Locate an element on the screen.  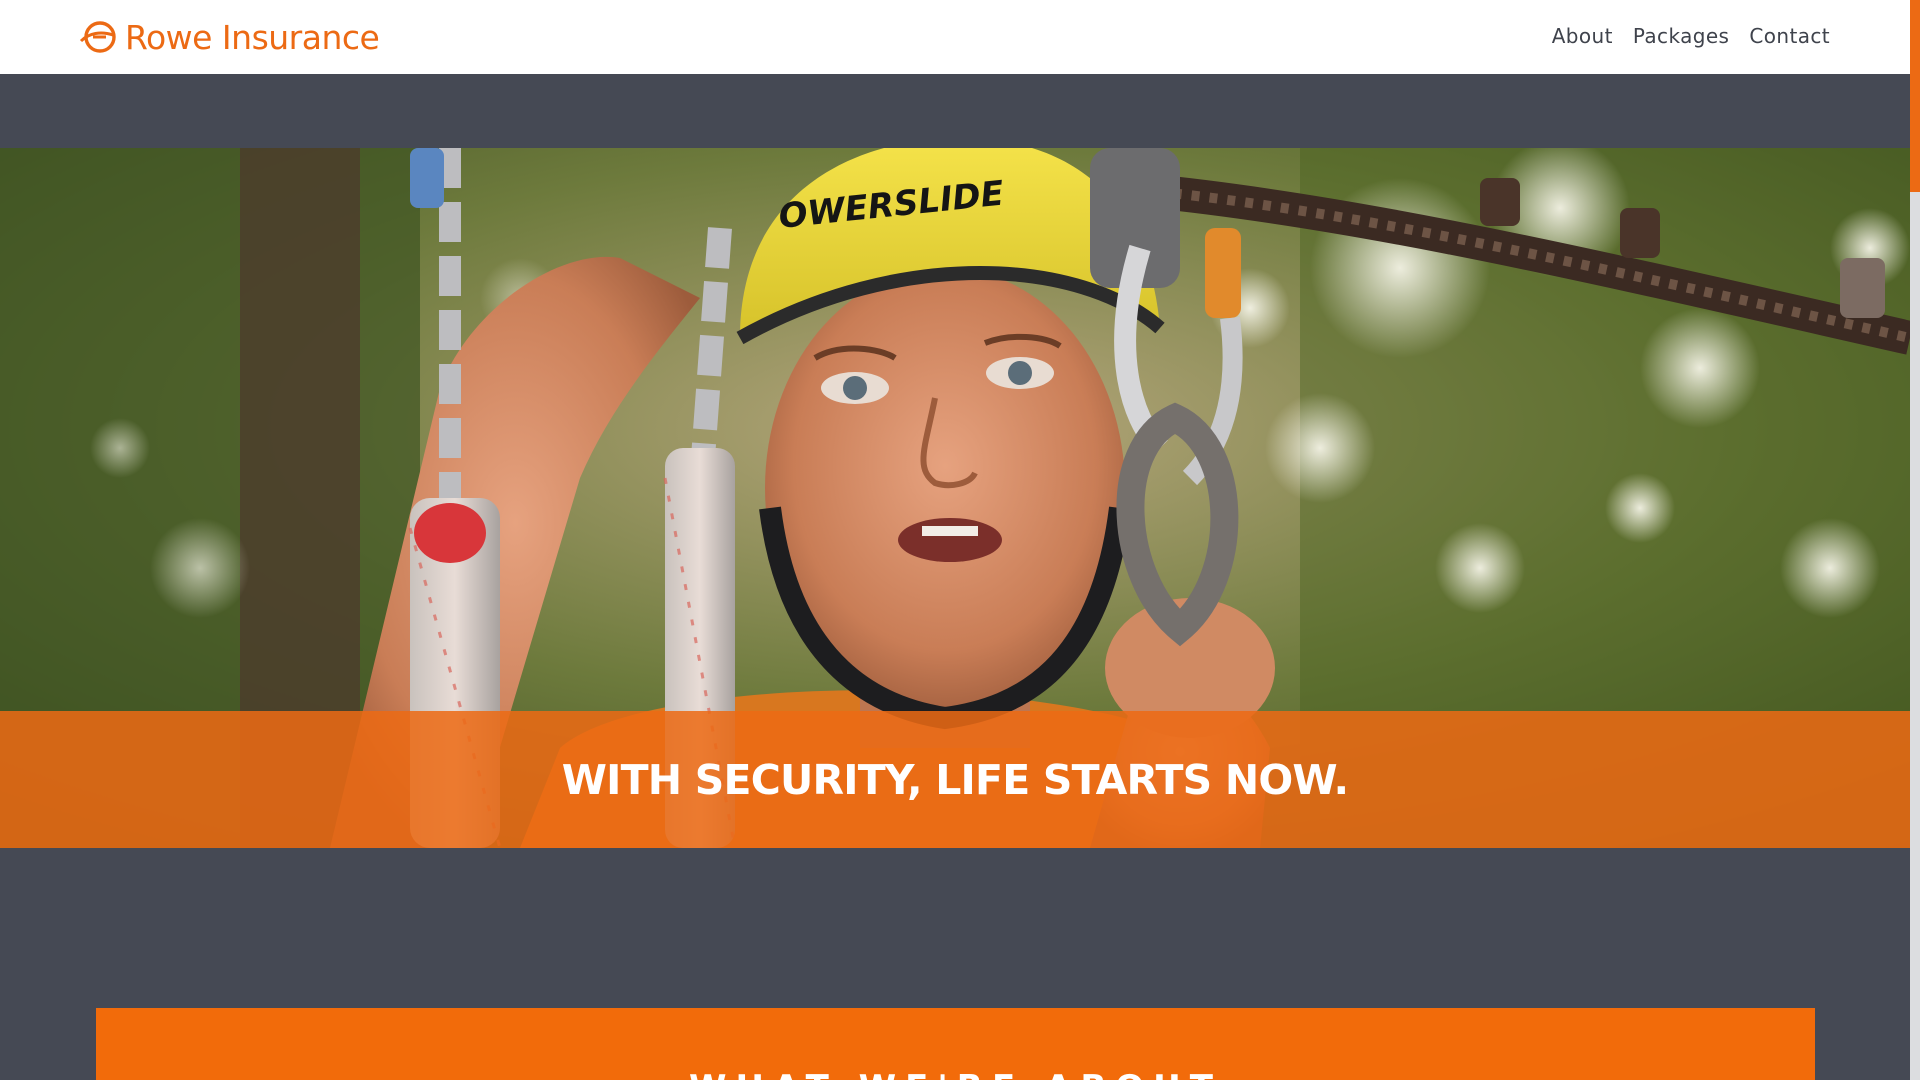
hero-headline-band: WITH SECURITY, LIFE STARTS NOW. is located at coordinates (955, 779).